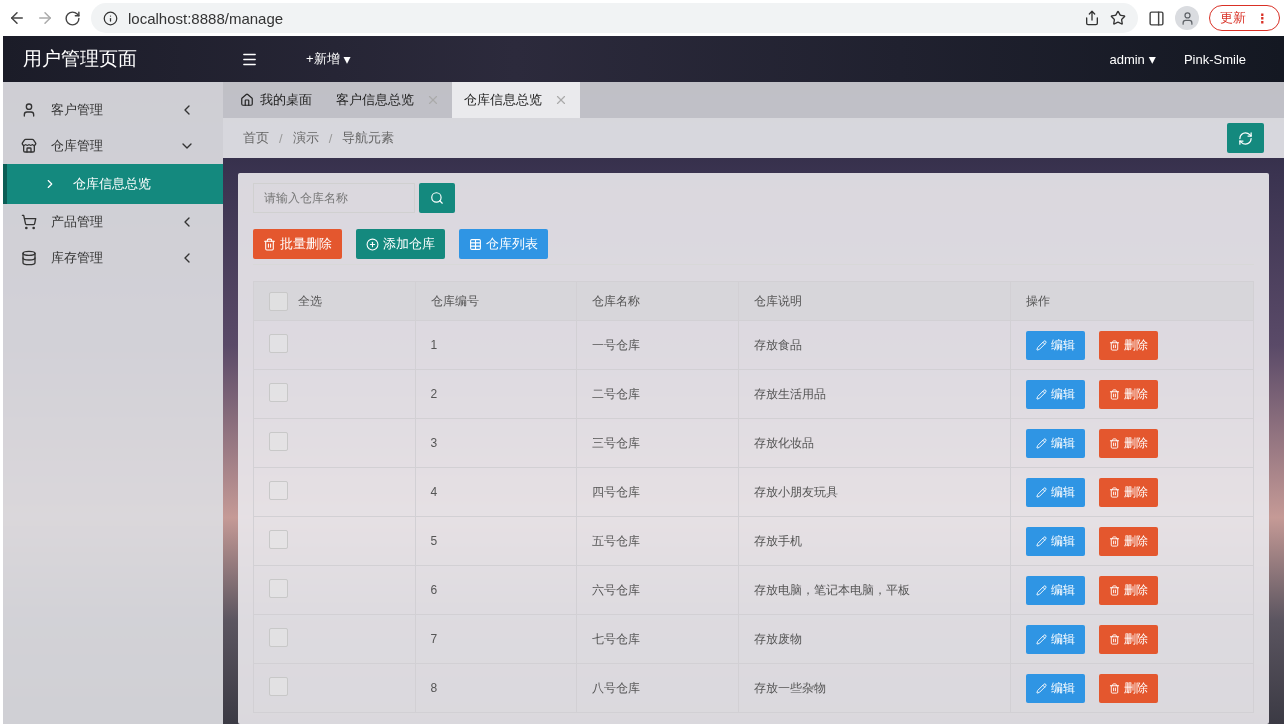  I want to click on theme-link: Pink-Smile, so click(1214, 59).